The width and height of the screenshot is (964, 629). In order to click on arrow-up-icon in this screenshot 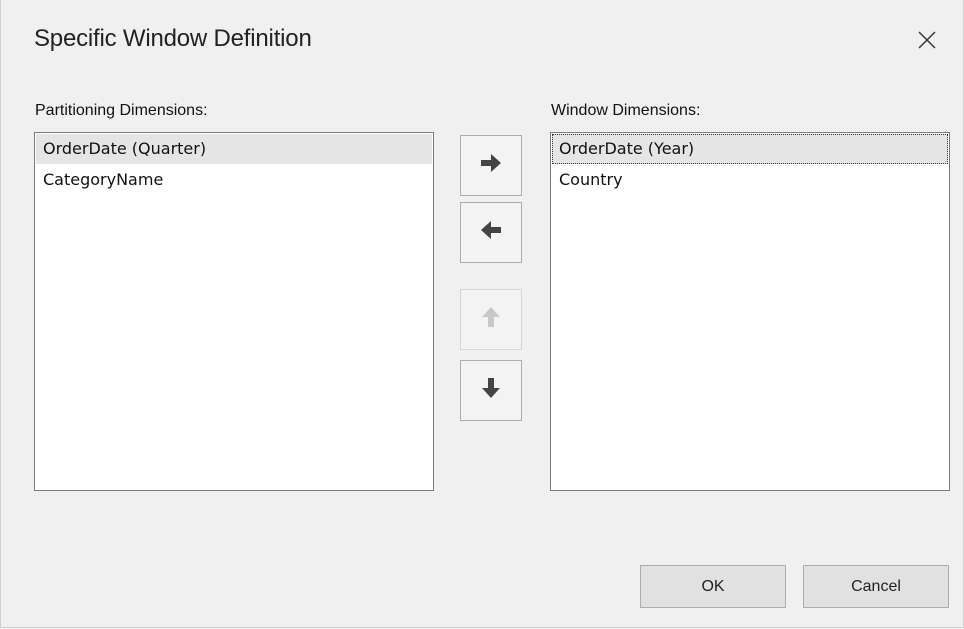, I will do `click(491, 319)`.